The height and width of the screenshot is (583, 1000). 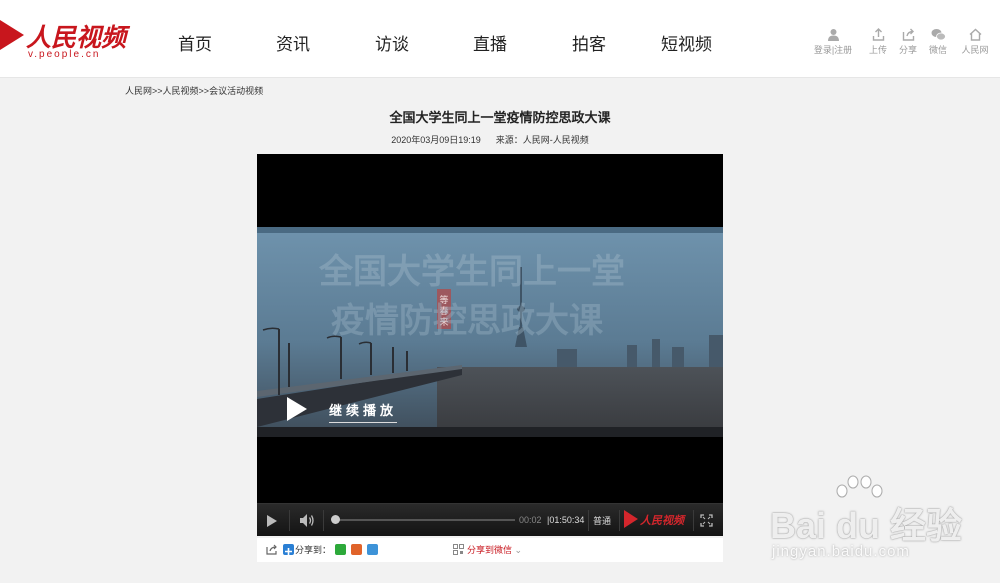 I want to click on share-bar: 分享到： 分享到微信 ⌄, so click(x=490, y=550).